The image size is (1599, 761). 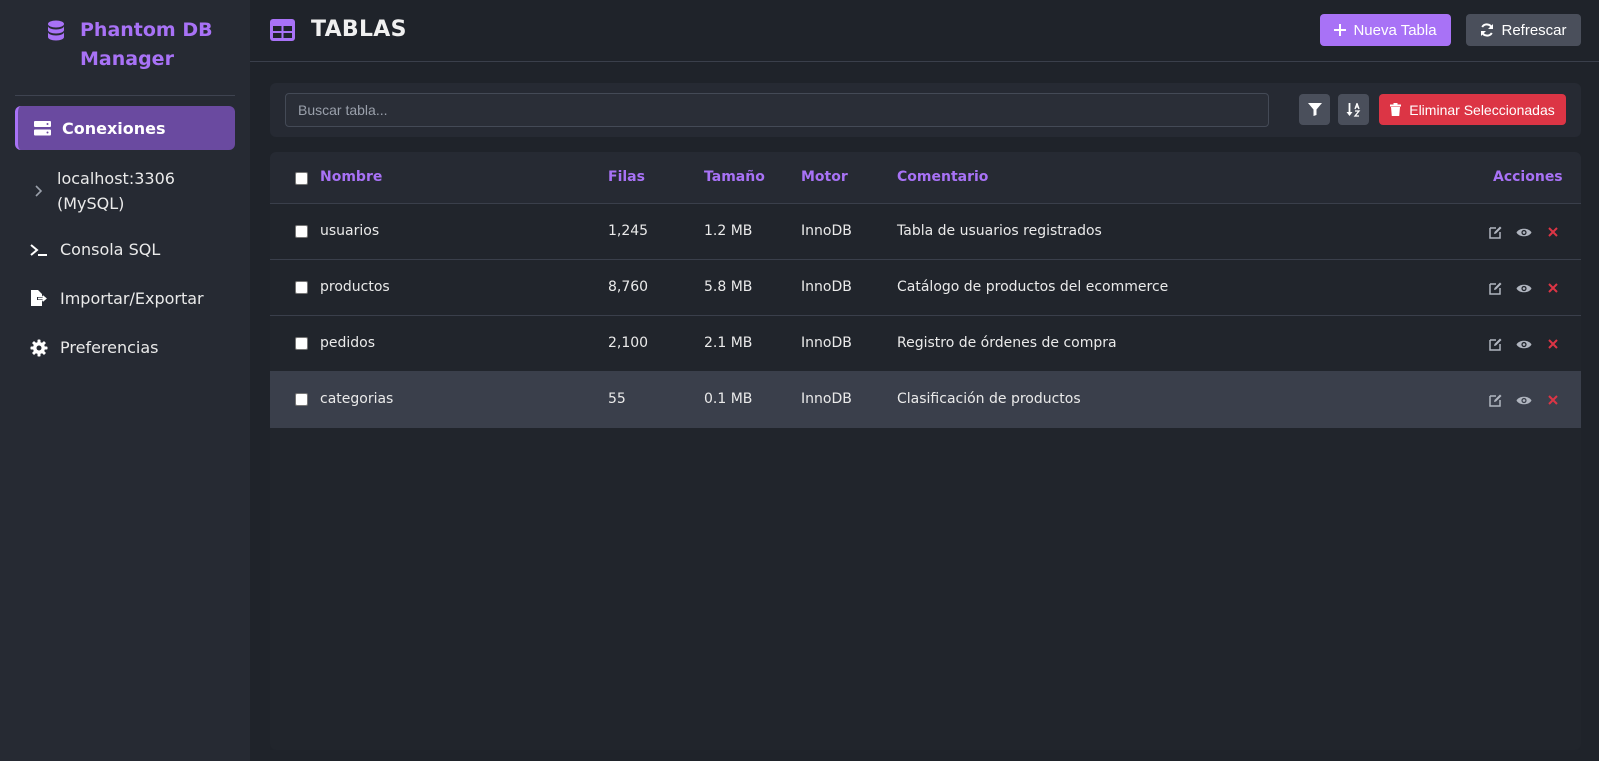 I want to click on sidebar-item-label: Consola SQL, so click(x=110, y=249).